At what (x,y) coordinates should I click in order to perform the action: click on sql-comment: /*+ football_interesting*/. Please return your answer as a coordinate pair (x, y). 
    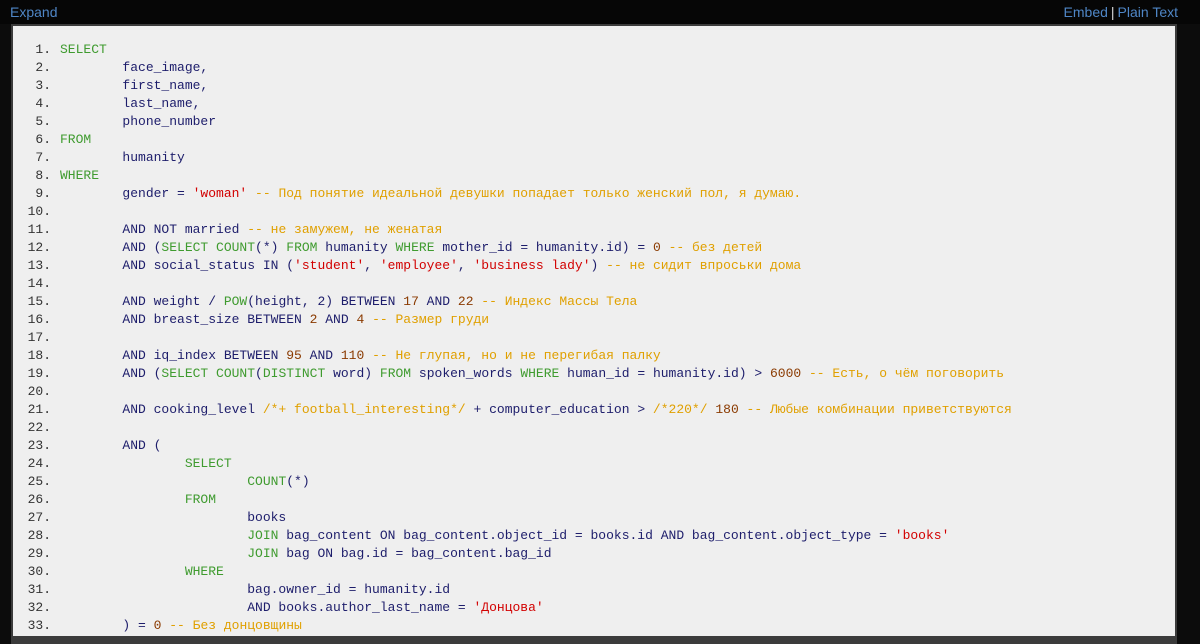
    Looking at the image, I should click on (364, 409).